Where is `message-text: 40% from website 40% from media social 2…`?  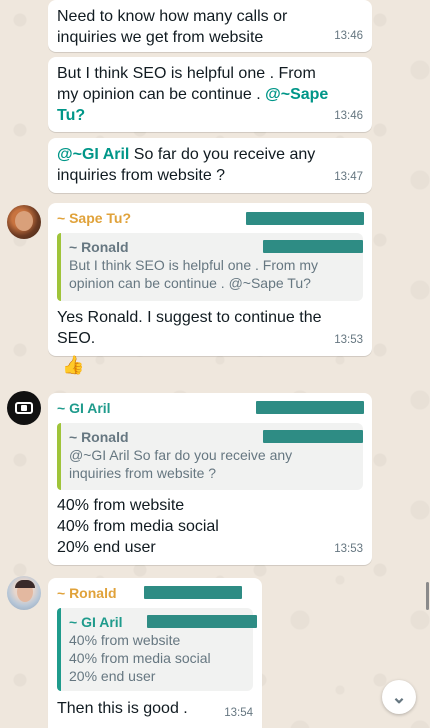 message-text: 40% from website 40% from media social 2… is located at coordinates (138, 526).